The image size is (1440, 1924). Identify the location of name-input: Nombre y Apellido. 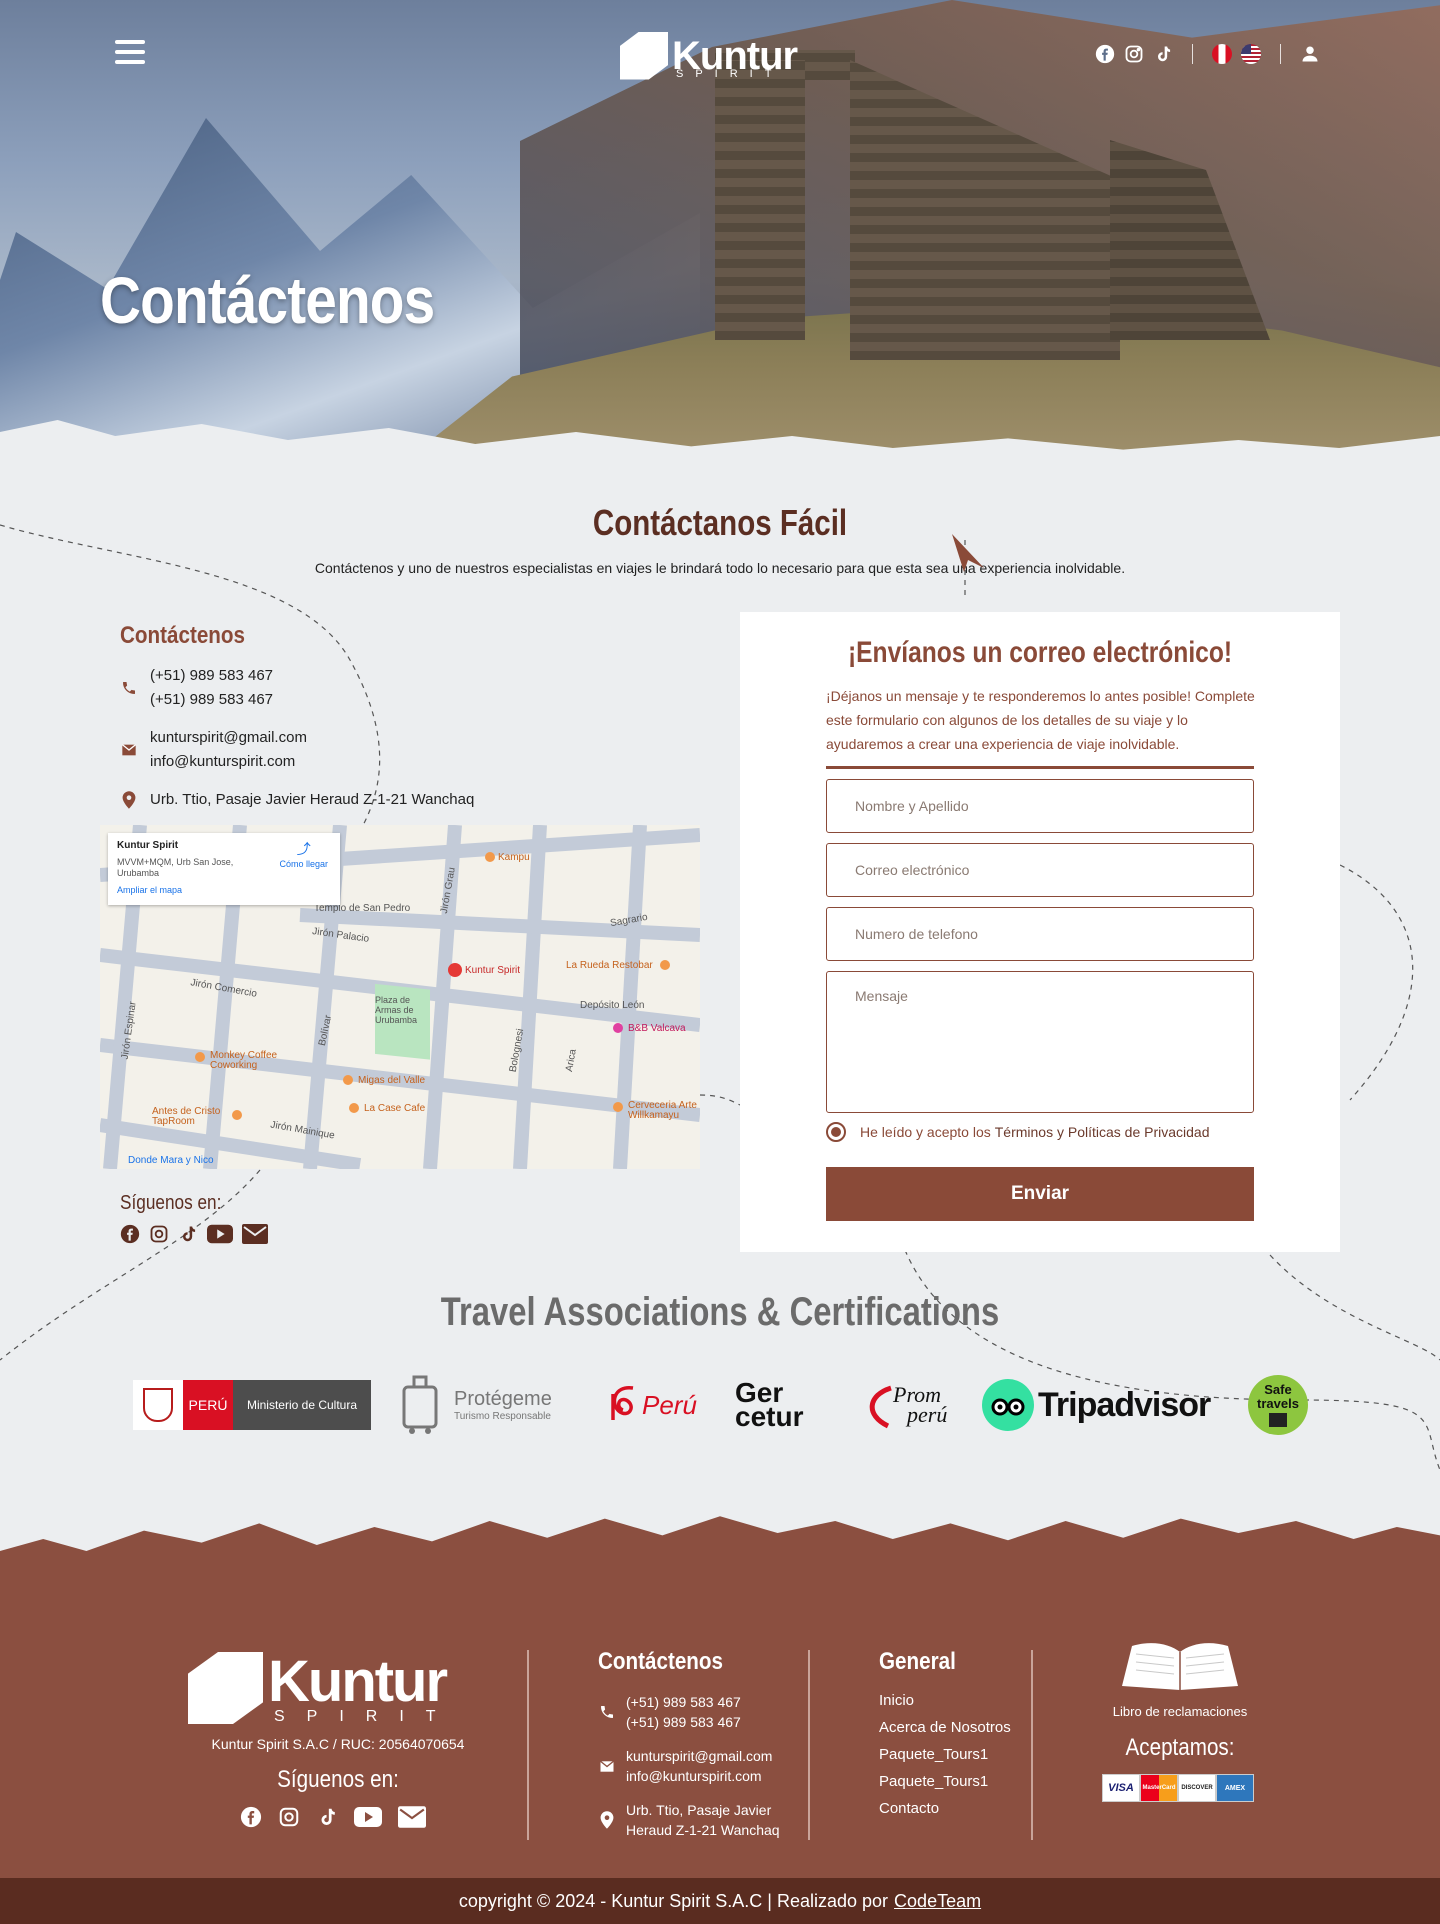
(1040, 806).